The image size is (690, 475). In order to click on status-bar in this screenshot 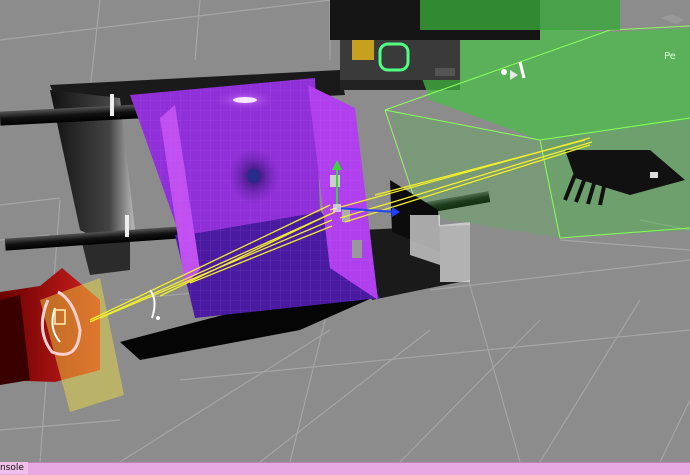, I will do `click(345, 468)`.